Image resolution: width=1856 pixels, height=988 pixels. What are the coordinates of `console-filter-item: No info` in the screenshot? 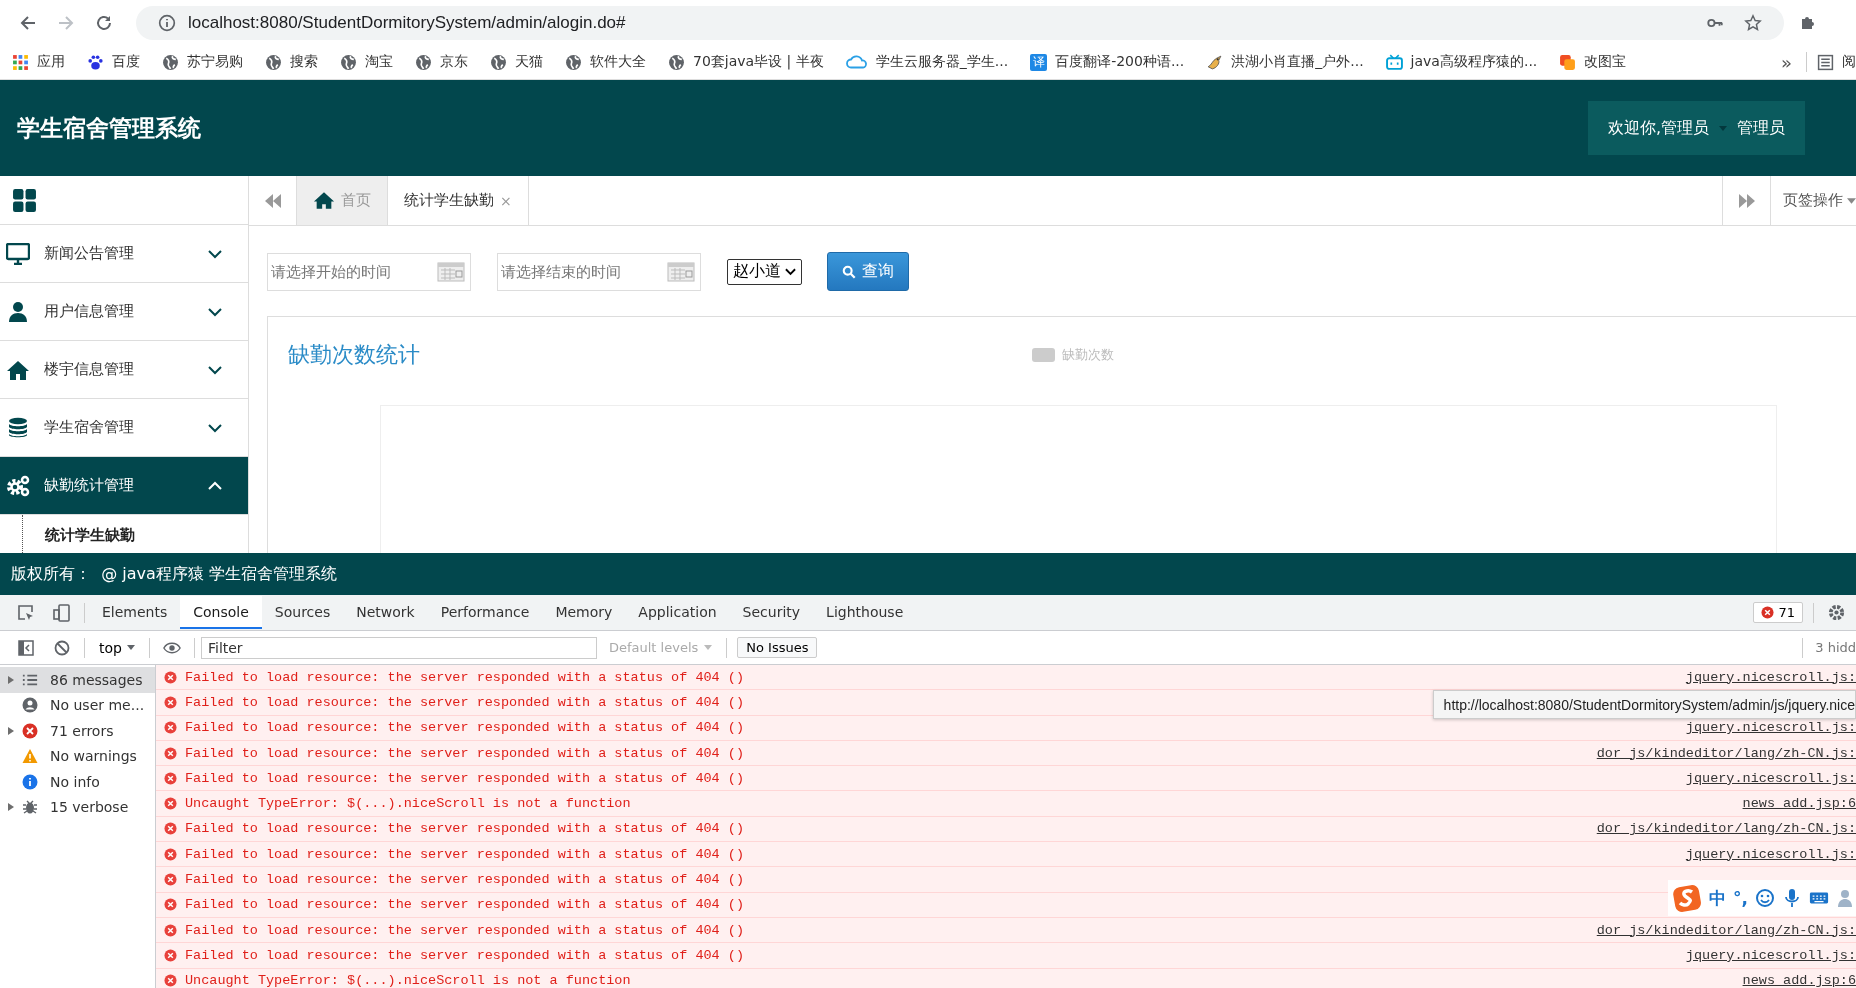 It's located at (77, 782).